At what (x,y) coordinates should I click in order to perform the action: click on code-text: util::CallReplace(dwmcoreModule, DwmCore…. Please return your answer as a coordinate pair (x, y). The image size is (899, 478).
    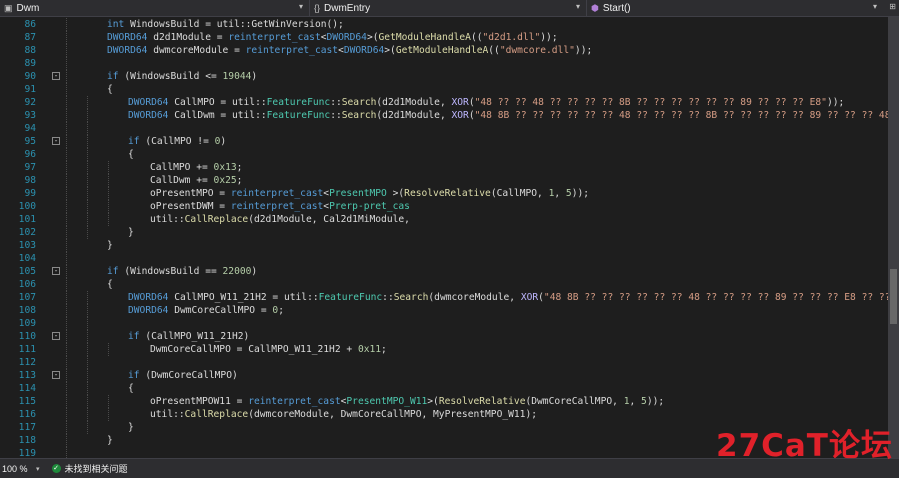
    Looking at the image, I should click on (343, 414).